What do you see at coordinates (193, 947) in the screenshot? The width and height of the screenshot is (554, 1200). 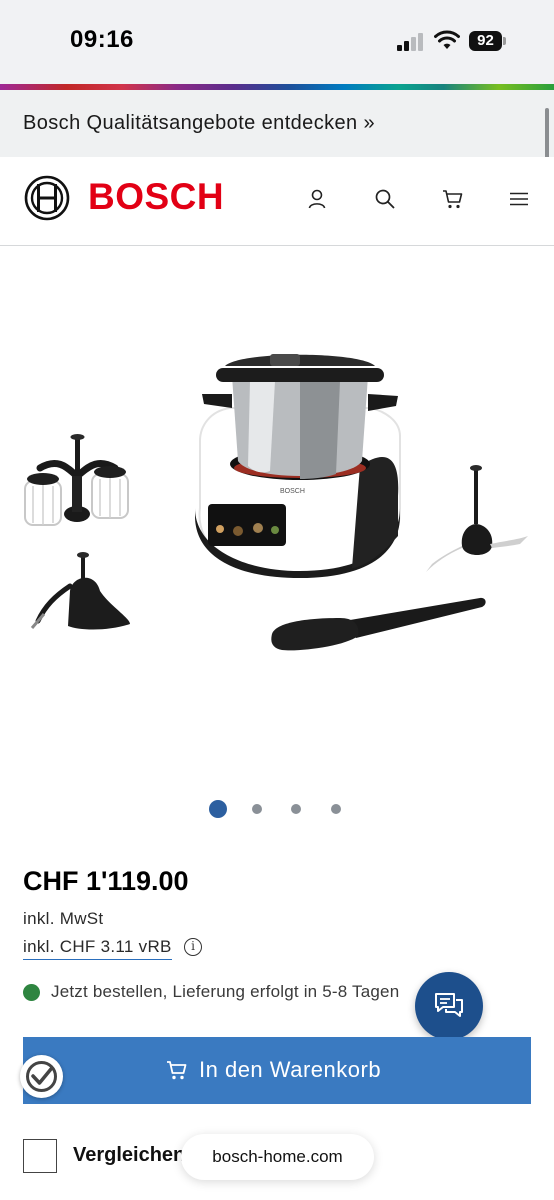 I see `info-icon: i` at bounding box center [193, 947].